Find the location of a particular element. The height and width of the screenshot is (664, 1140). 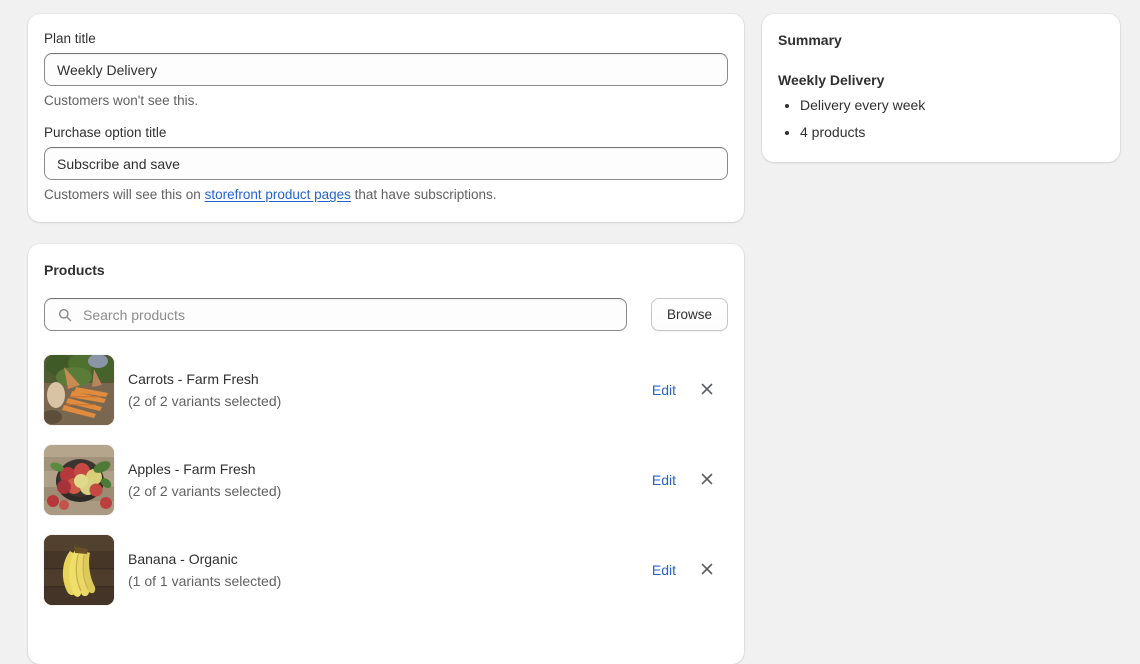

purchase-option-title-label: Purchase option title is located at coordinates (105, 132).